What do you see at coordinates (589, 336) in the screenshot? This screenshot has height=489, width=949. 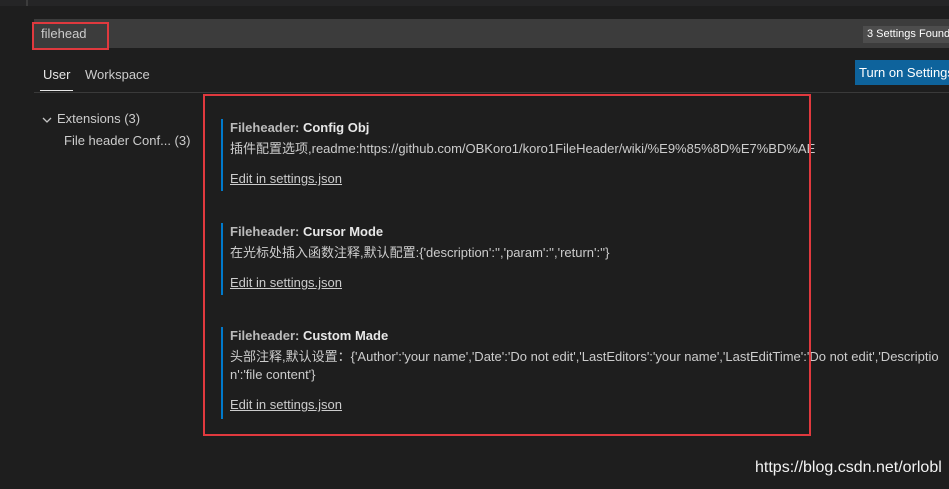 I see `setting-title: Fileheader: Custom Made` at bounding box center [589, 336].